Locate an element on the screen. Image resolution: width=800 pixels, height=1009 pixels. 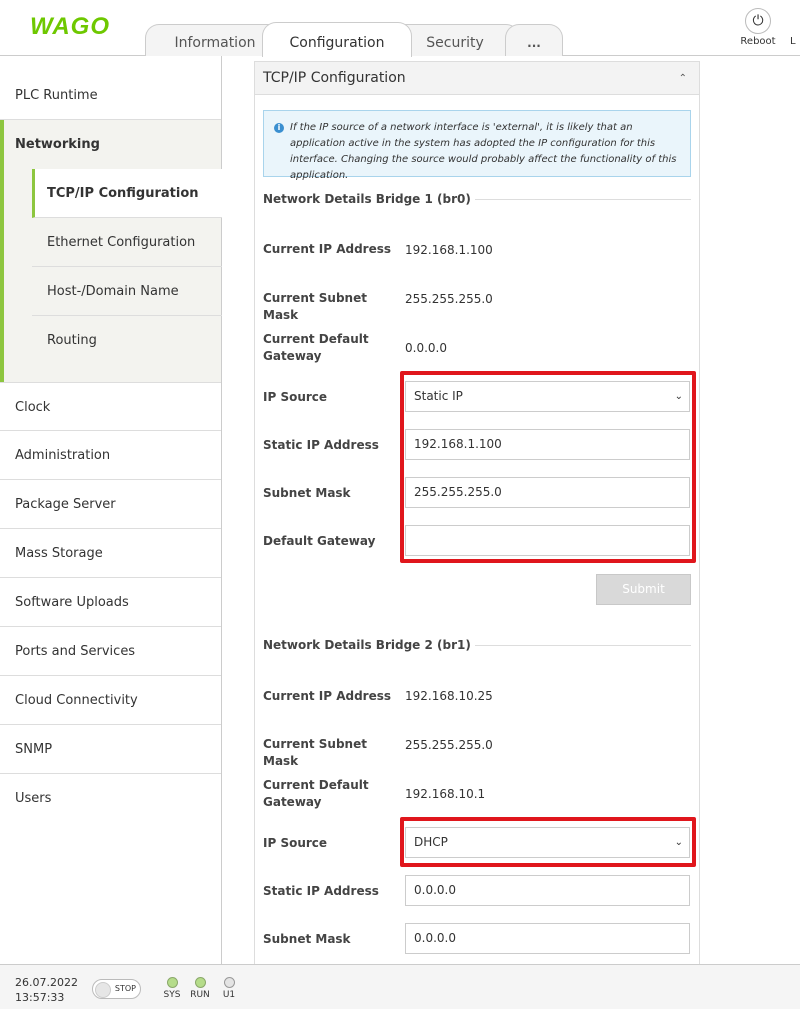
bridge2-current-ip-label: Current IP Address is located at coordinates (327, 696).